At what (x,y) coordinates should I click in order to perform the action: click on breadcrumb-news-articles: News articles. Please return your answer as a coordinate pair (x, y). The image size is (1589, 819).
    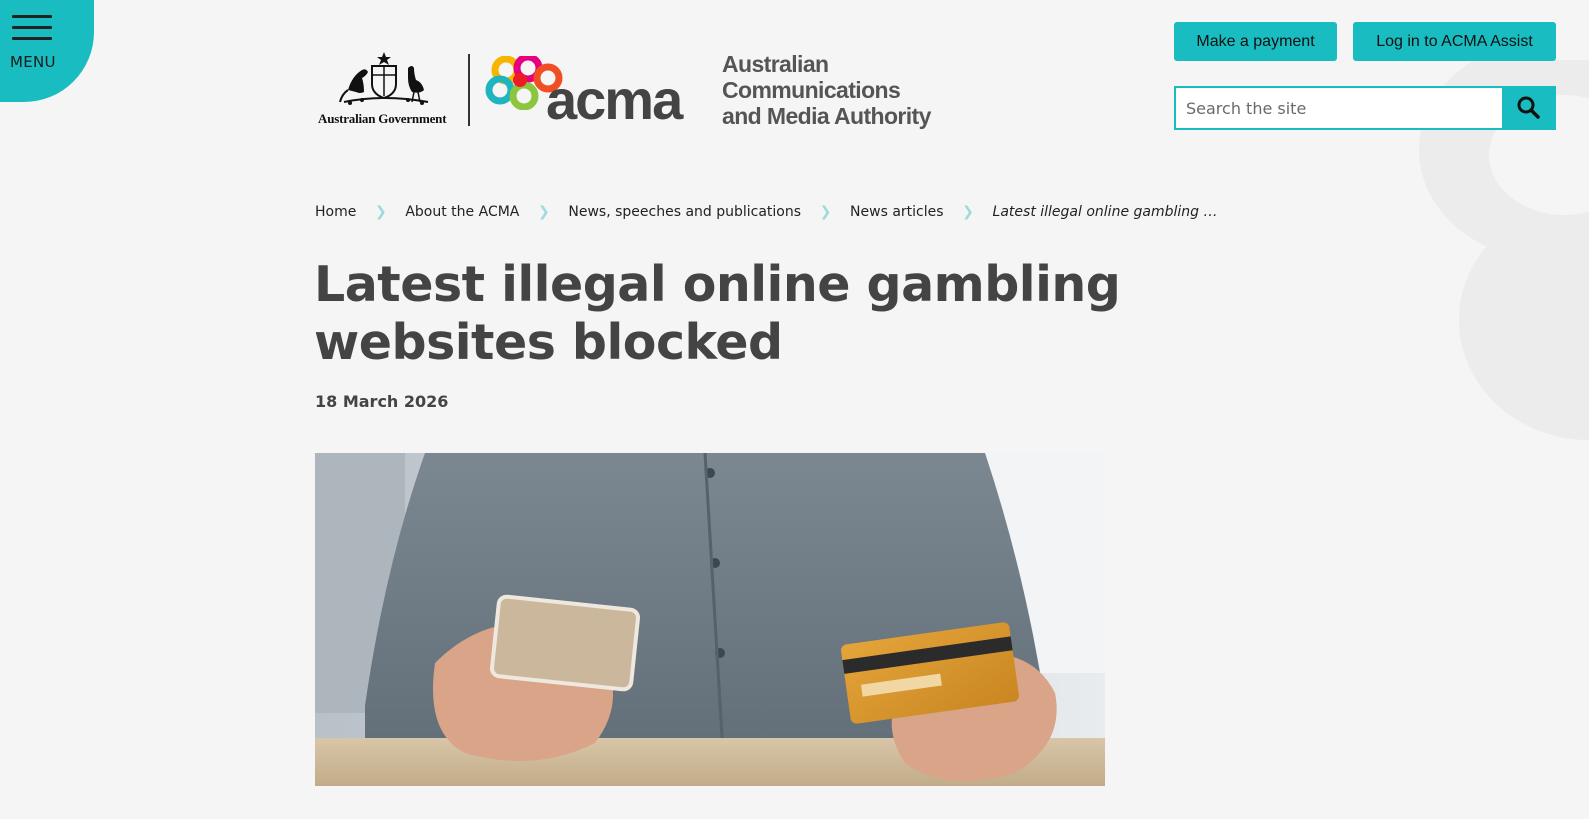
    Looking at the image, I should click on (897, 212).